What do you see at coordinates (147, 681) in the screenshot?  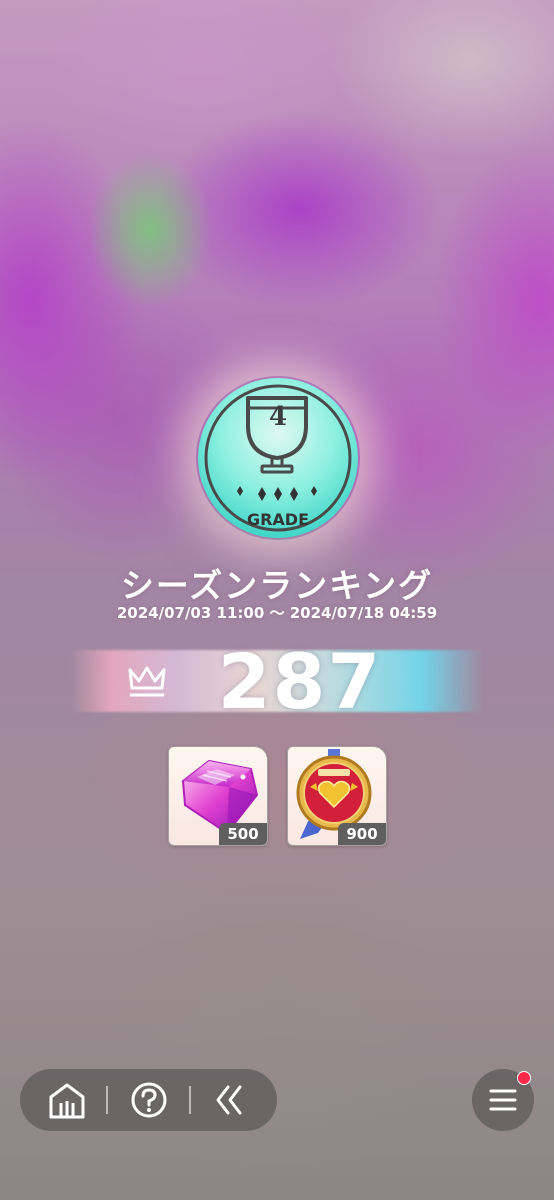 I see `crown-icon` at bounding box center [147, 681].